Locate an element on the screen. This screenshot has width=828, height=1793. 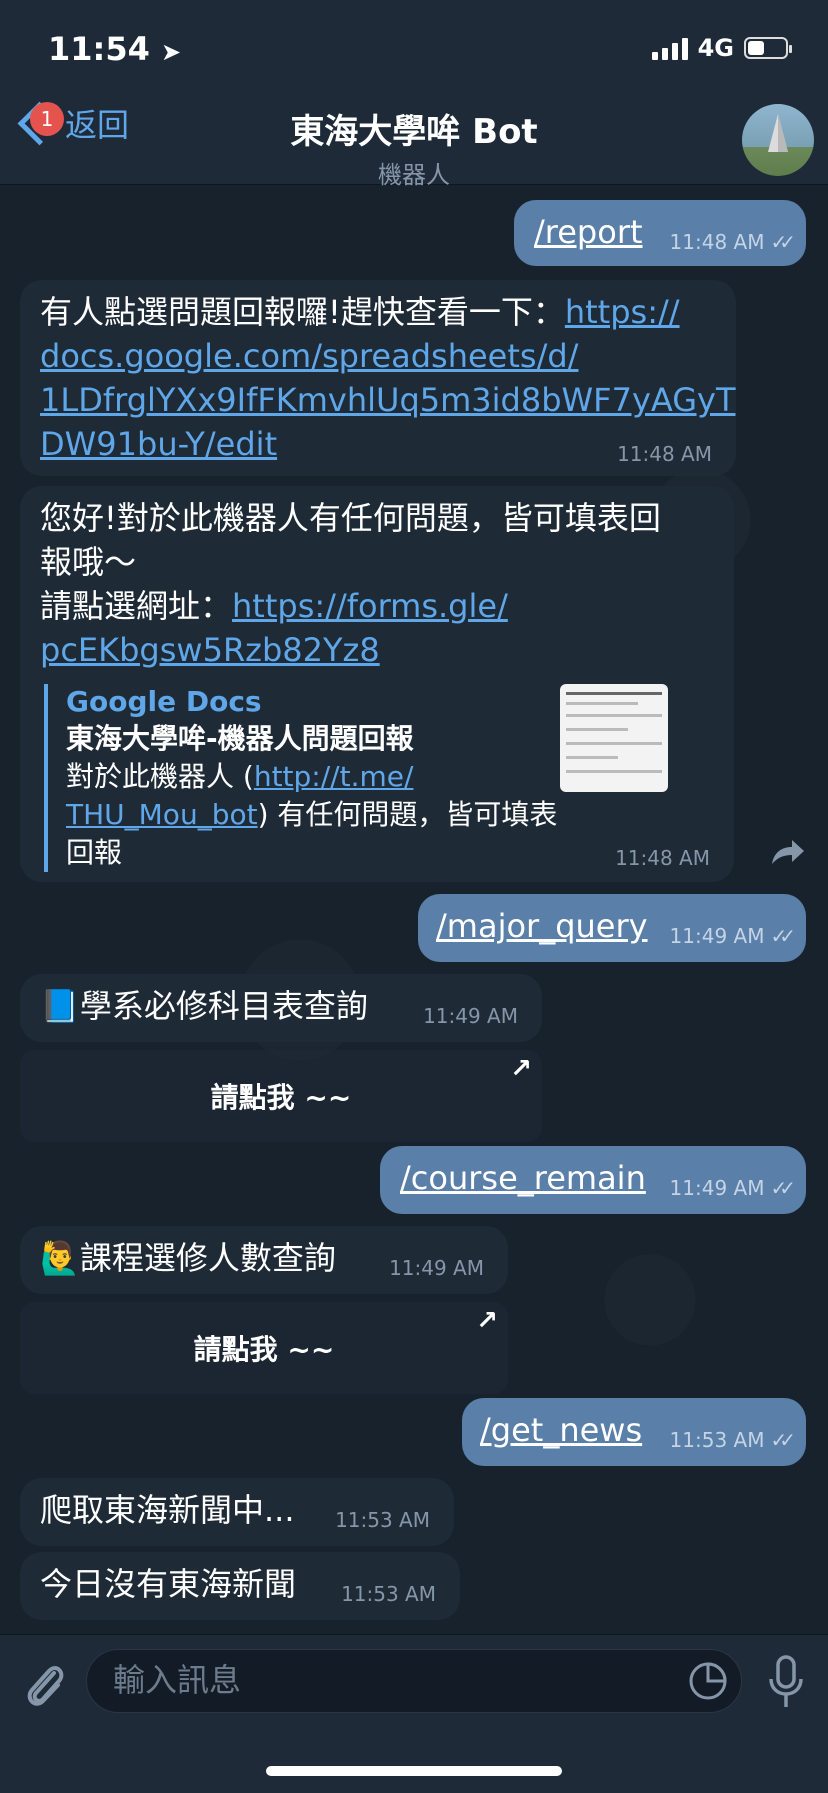
message-incoming: 今日沒有東海新聞 11:53 AM is located at coordinates (240, 1586).